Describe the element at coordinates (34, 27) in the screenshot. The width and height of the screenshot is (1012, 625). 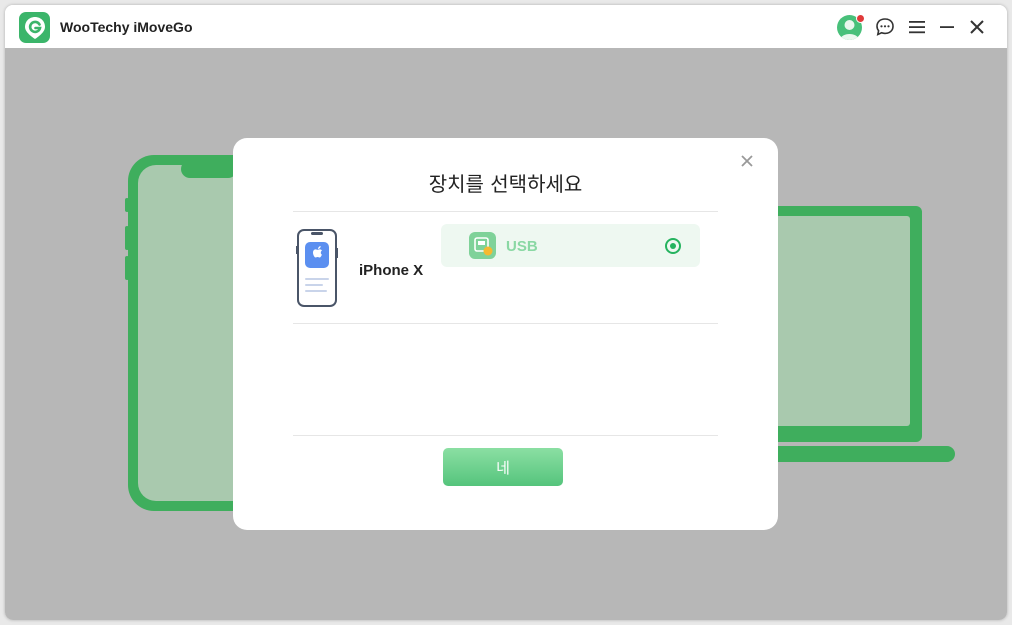
I see `app-logo-icon` at that location.